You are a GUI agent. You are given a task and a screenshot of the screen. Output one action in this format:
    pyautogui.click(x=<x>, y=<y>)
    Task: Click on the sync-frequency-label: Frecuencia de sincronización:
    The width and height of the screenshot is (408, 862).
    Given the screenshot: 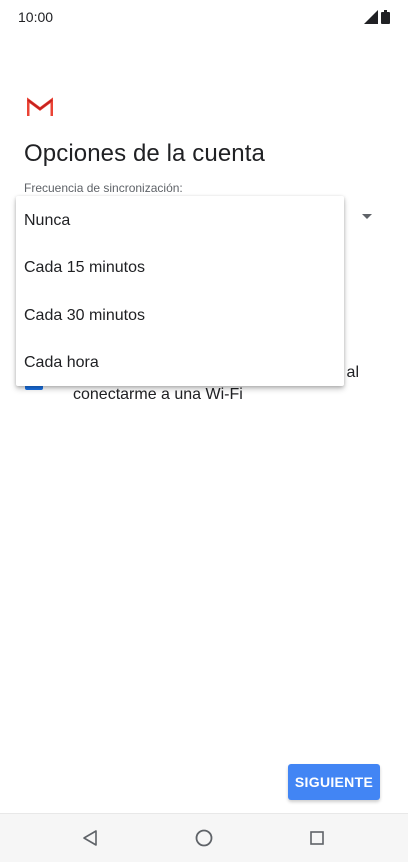 What is the action you would take?
    pyautogui.click(x=103, y=188)
    